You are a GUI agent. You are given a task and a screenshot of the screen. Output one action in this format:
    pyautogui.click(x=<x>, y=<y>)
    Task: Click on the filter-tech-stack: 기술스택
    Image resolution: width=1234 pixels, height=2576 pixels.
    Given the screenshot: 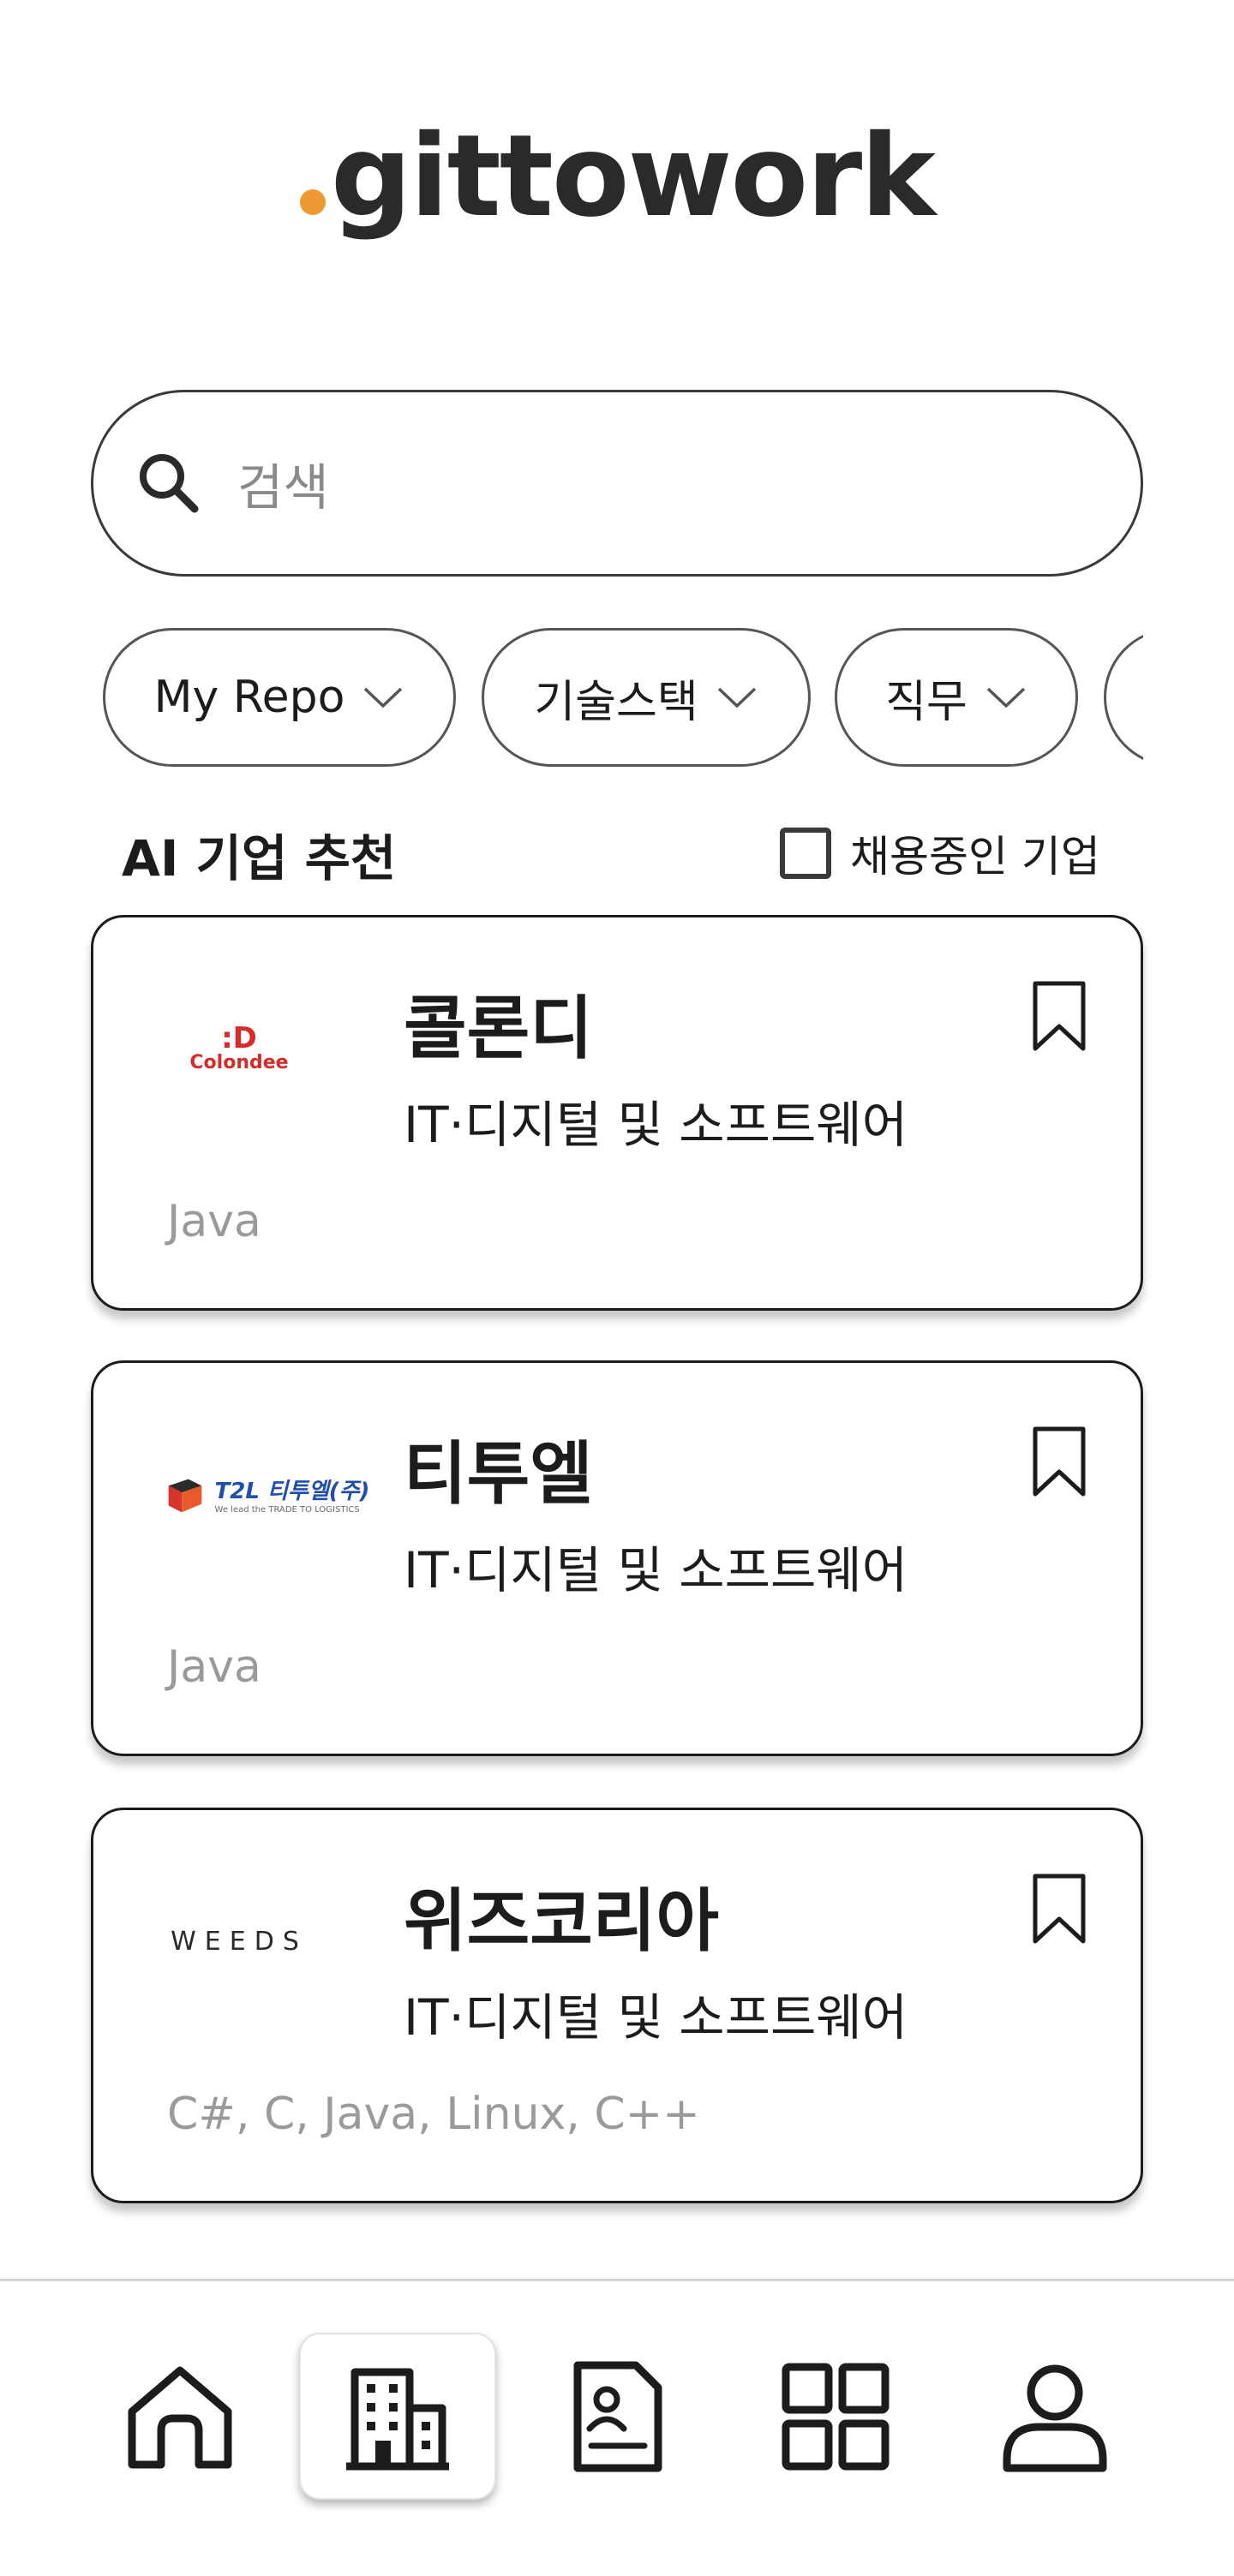 What is the action you would take?
    pyautogui.click(x=646, y=698)
    